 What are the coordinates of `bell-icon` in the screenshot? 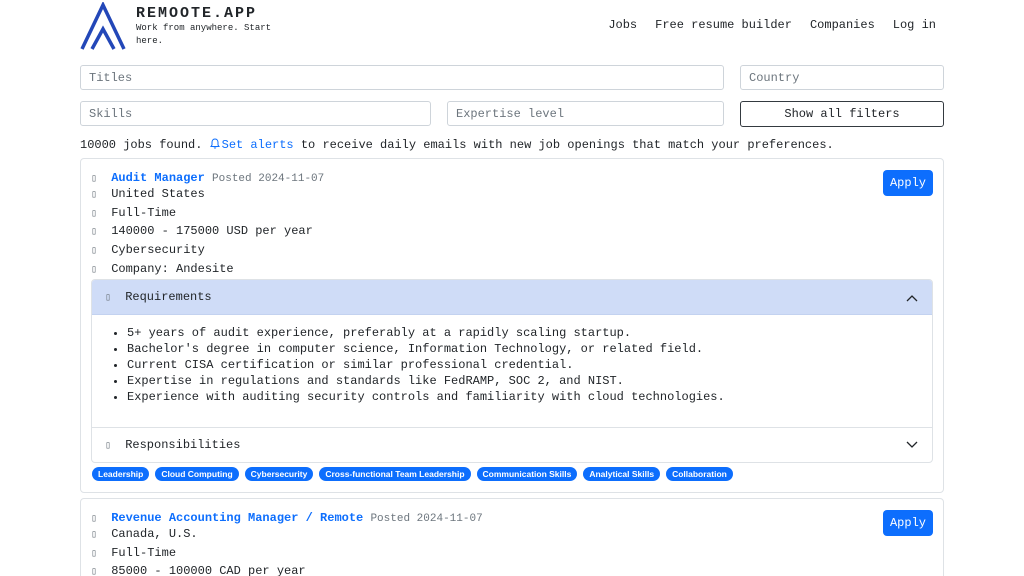 It's located at (214, 143).